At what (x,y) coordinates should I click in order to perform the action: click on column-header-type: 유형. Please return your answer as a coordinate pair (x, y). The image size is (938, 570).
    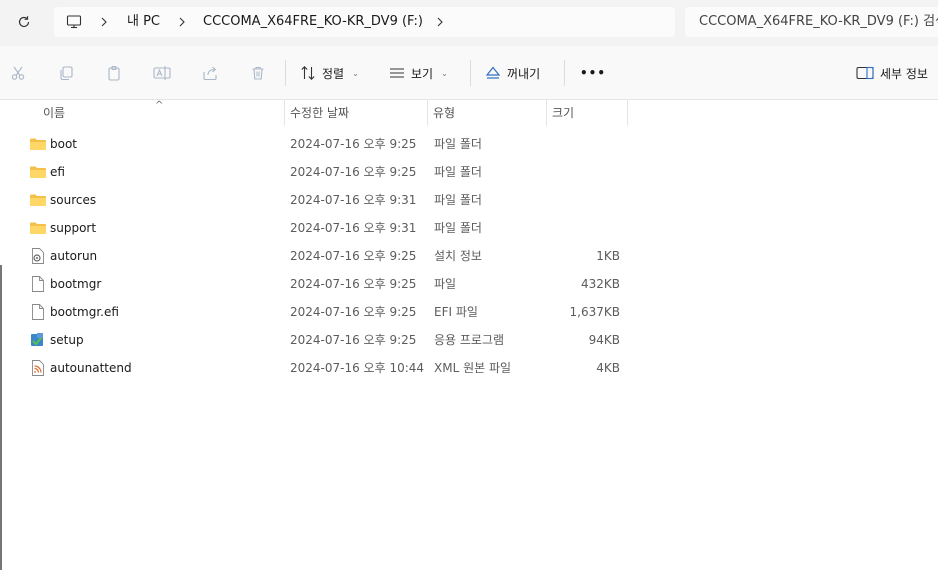
    Looking at the image, I should click on (486, 113).